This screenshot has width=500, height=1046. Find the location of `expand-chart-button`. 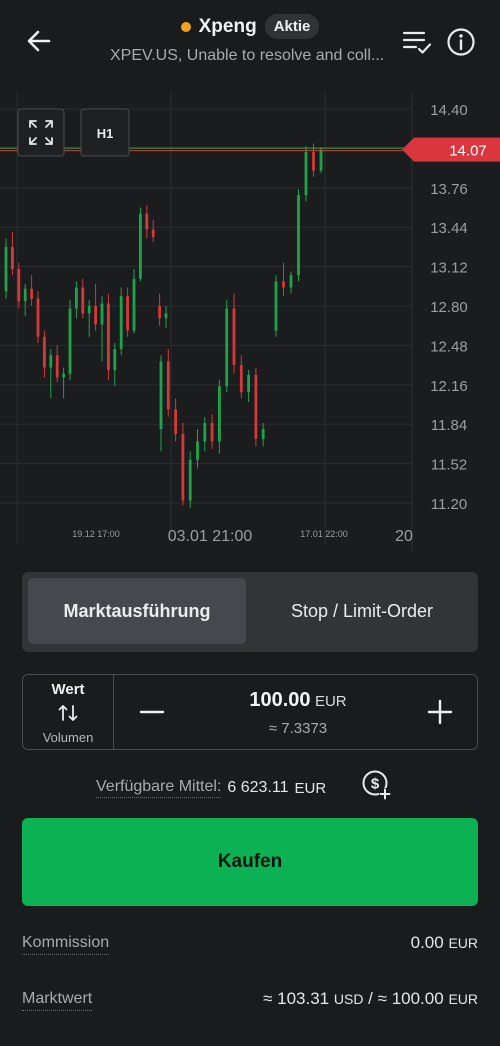

expand-chart-button is located at coordinates (41, 132).